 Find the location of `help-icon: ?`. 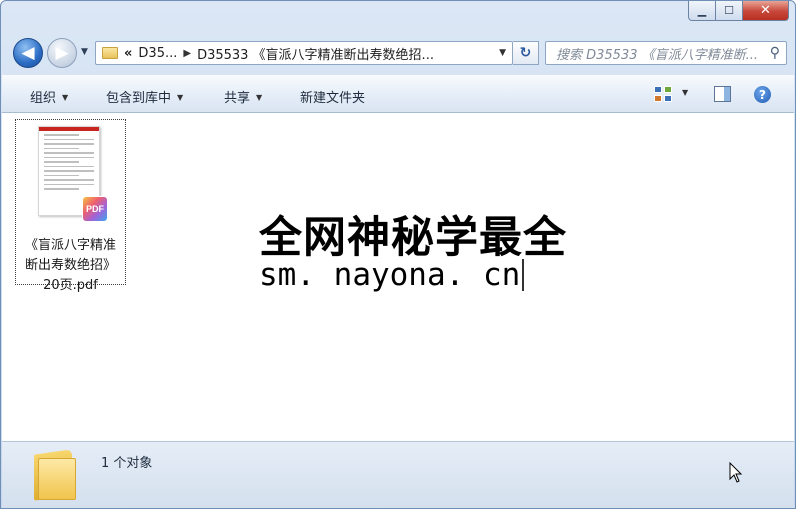

help-icon: ? is located at coordinates (762, 94).